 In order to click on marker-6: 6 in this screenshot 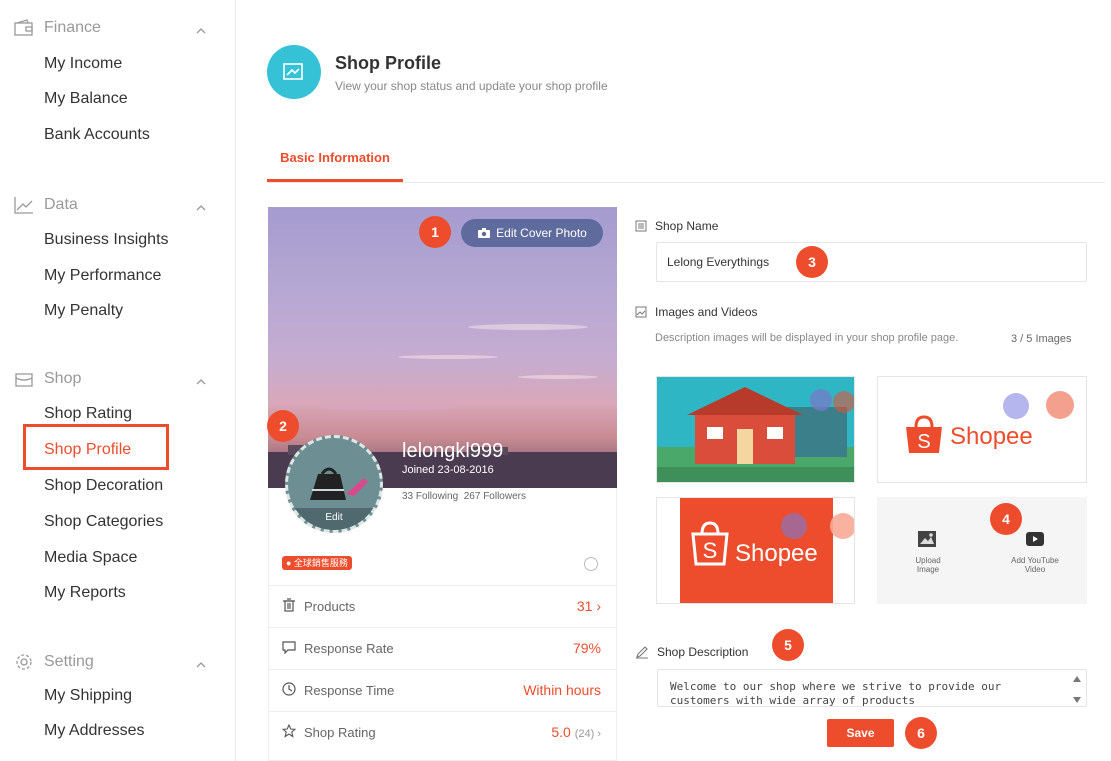, I will do `click(921, 733)`.